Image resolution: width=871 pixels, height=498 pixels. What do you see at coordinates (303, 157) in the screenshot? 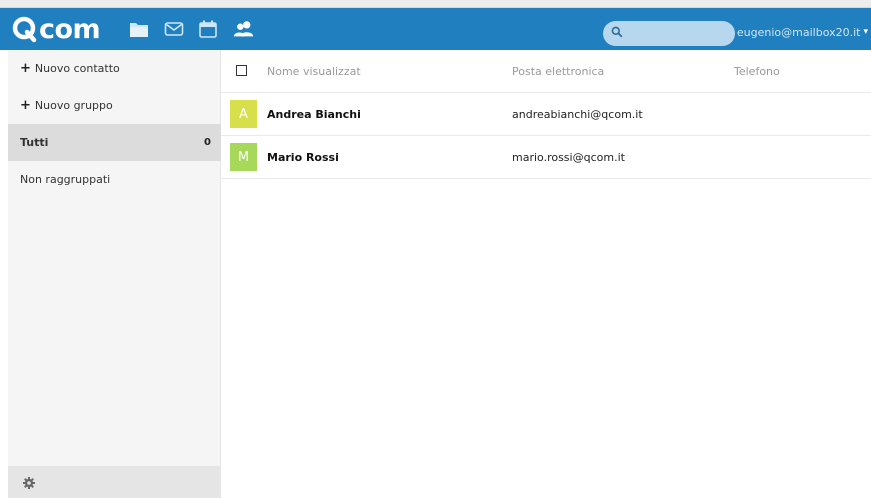
I see `contact-name: Mario Rossi` at bounding box center [303, 157].